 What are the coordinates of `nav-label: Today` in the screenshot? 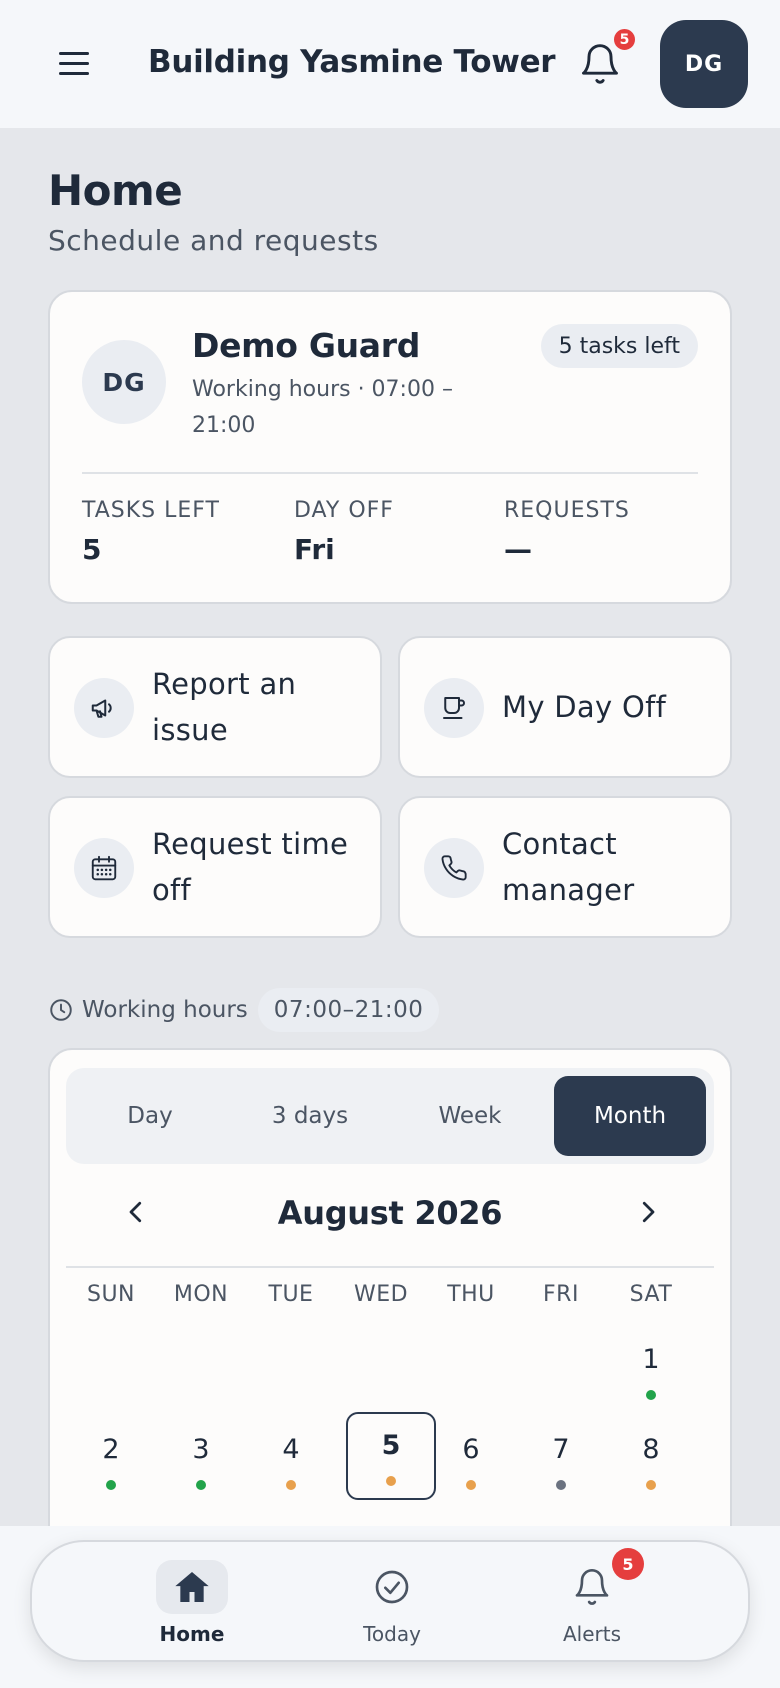 It's located at (392, 1634).